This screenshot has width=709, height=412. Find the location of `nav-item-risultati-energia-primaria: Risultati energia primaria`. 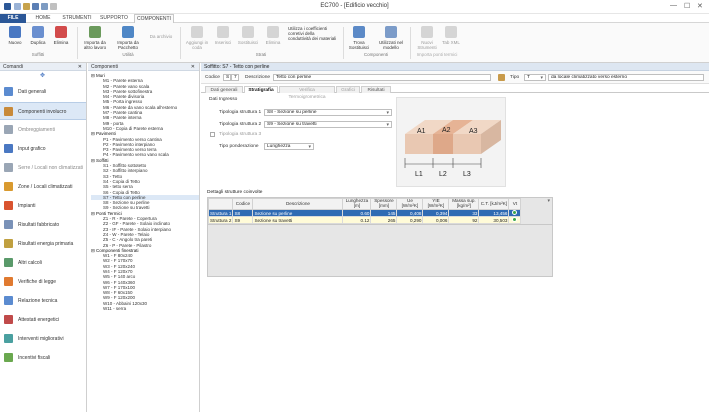

nav-item-risultati-energia-primaria: Risultati energia primaria is located at coordinates (43, 244).